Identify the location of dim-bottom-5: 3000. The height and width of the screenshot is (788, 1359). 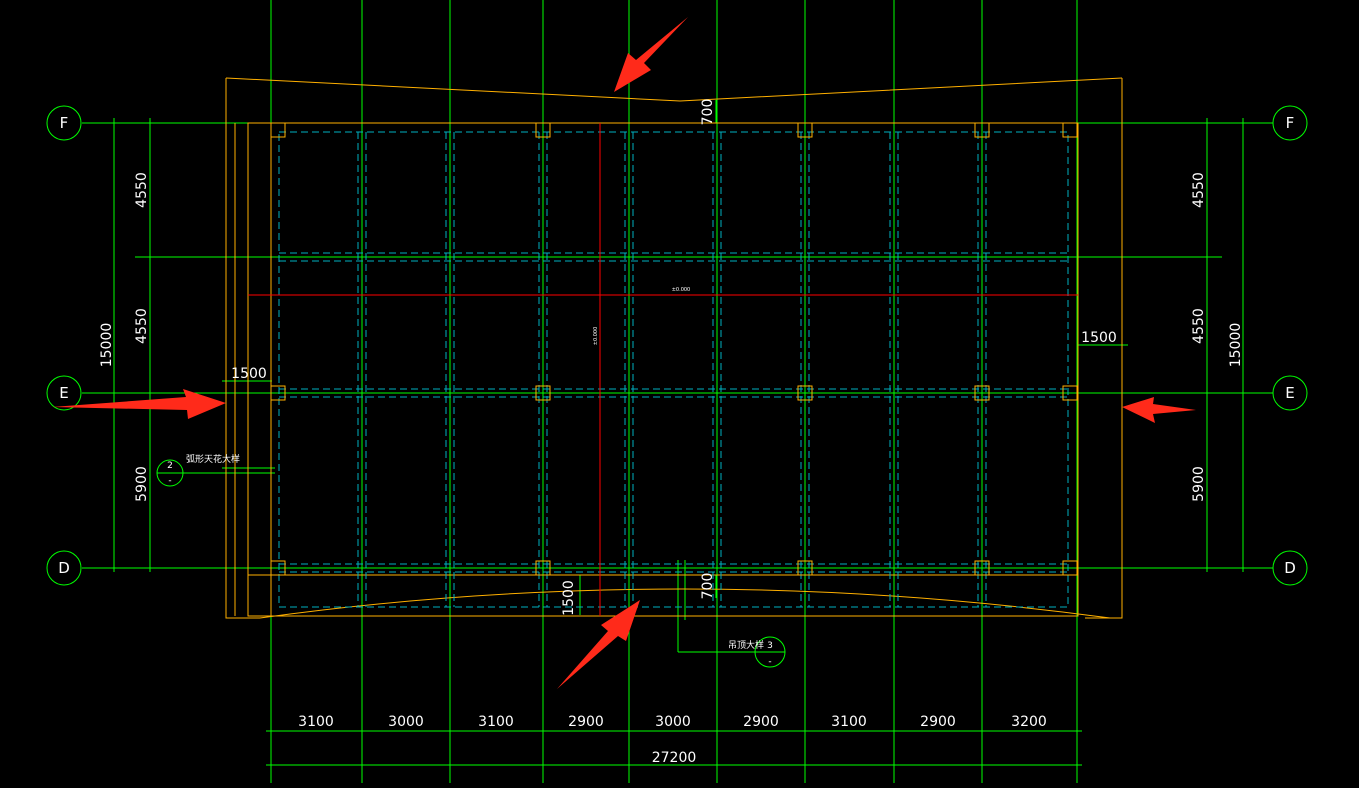
(673, 722).